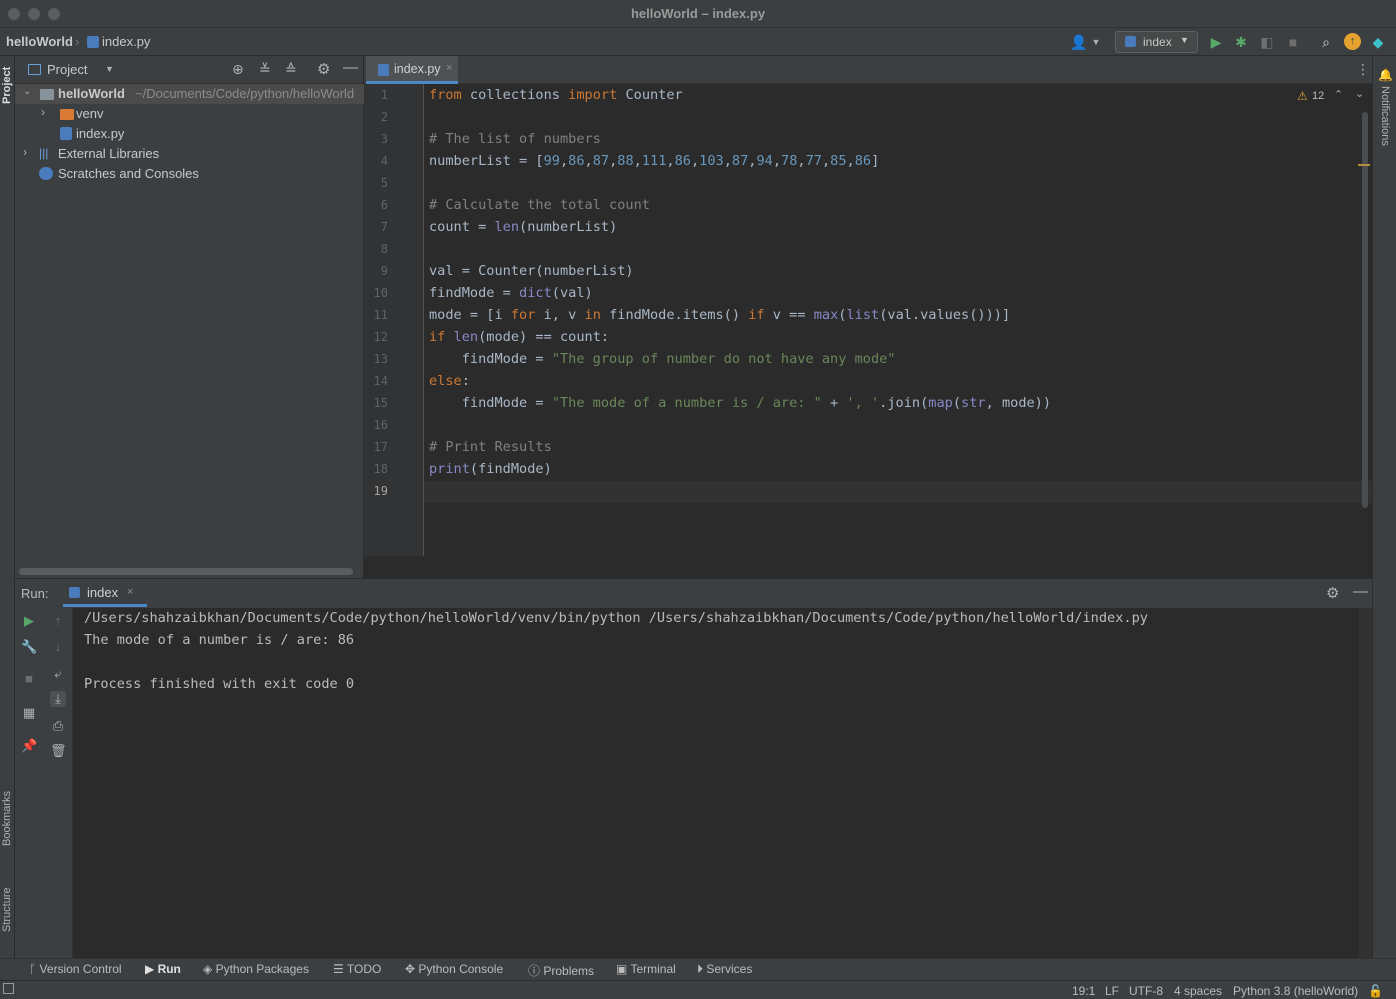 The width and height of the screenshot is (1396, 999). What do you see at coordinates (1216, 42) in the screenshot?
I see `run-icon: ▶` at bounding box center [1216, 42].